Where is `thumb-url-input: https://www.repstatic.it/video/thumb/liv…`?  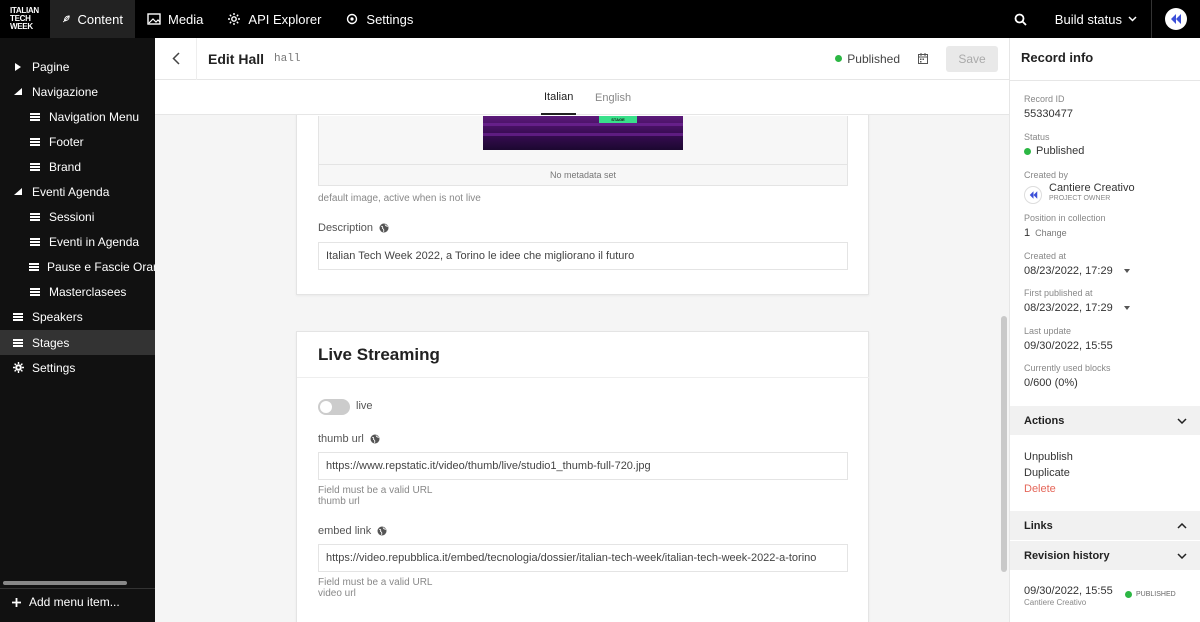
thumb-url-input: https://www.repstatic.it/video/thumb/liv… is located at coordinates (583, 466).